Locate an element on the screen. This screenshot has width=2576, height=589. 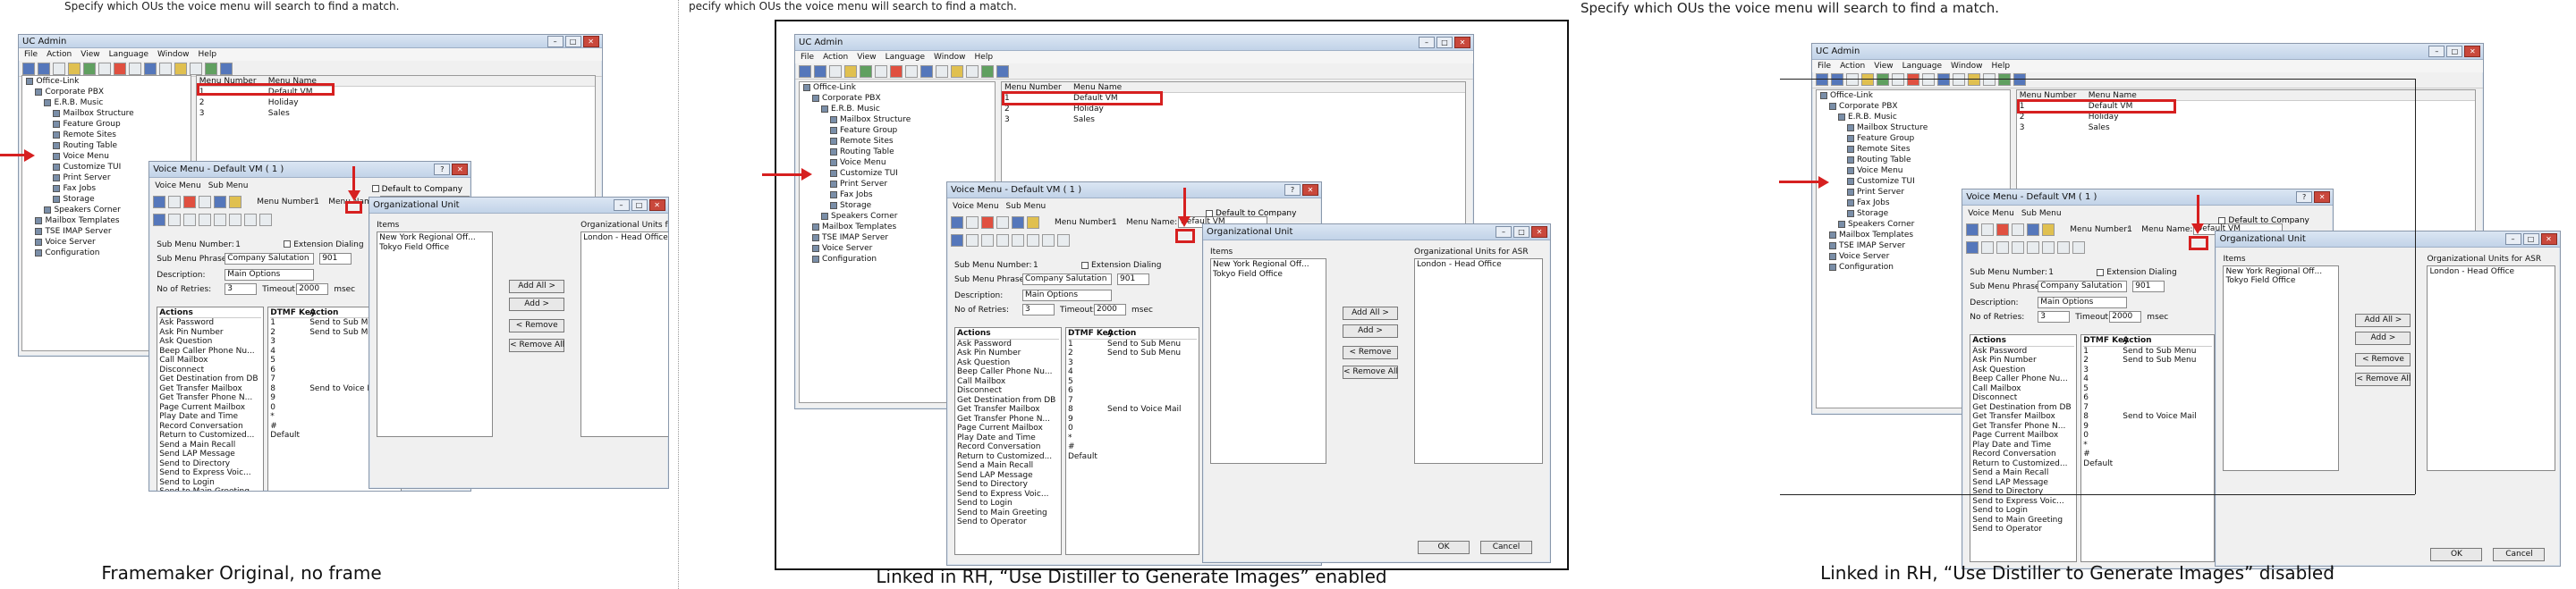
menu-item-window: Window is located at coordinates (950, 58).